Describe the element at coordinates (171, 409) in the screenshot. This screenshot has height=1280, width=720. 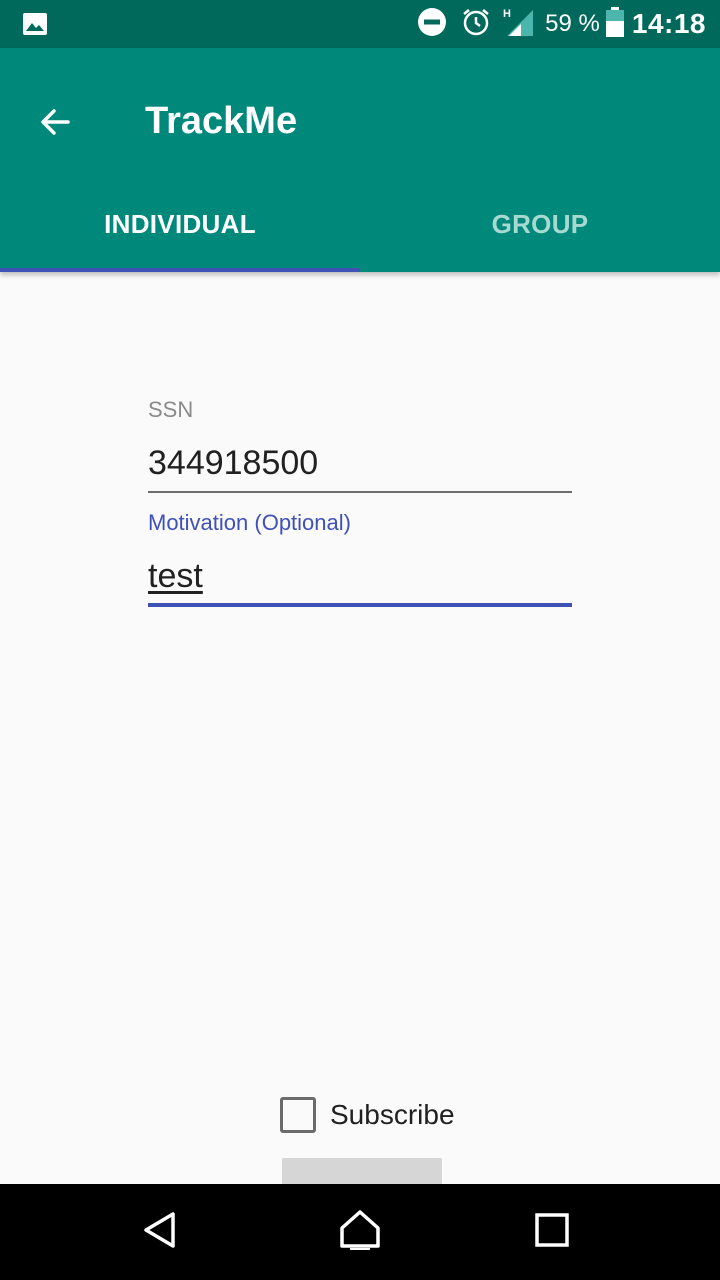
I see `ssn-label: SSN` at that location.